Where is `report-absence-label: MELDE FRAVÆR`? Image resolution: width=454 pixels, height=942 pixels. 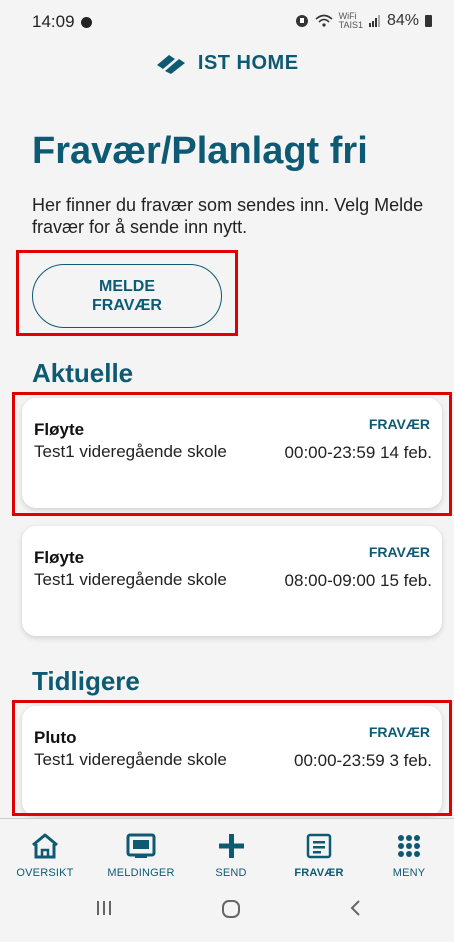 report-absence-label: MELDE FRAVÆR is located at coordinates (127, 296).